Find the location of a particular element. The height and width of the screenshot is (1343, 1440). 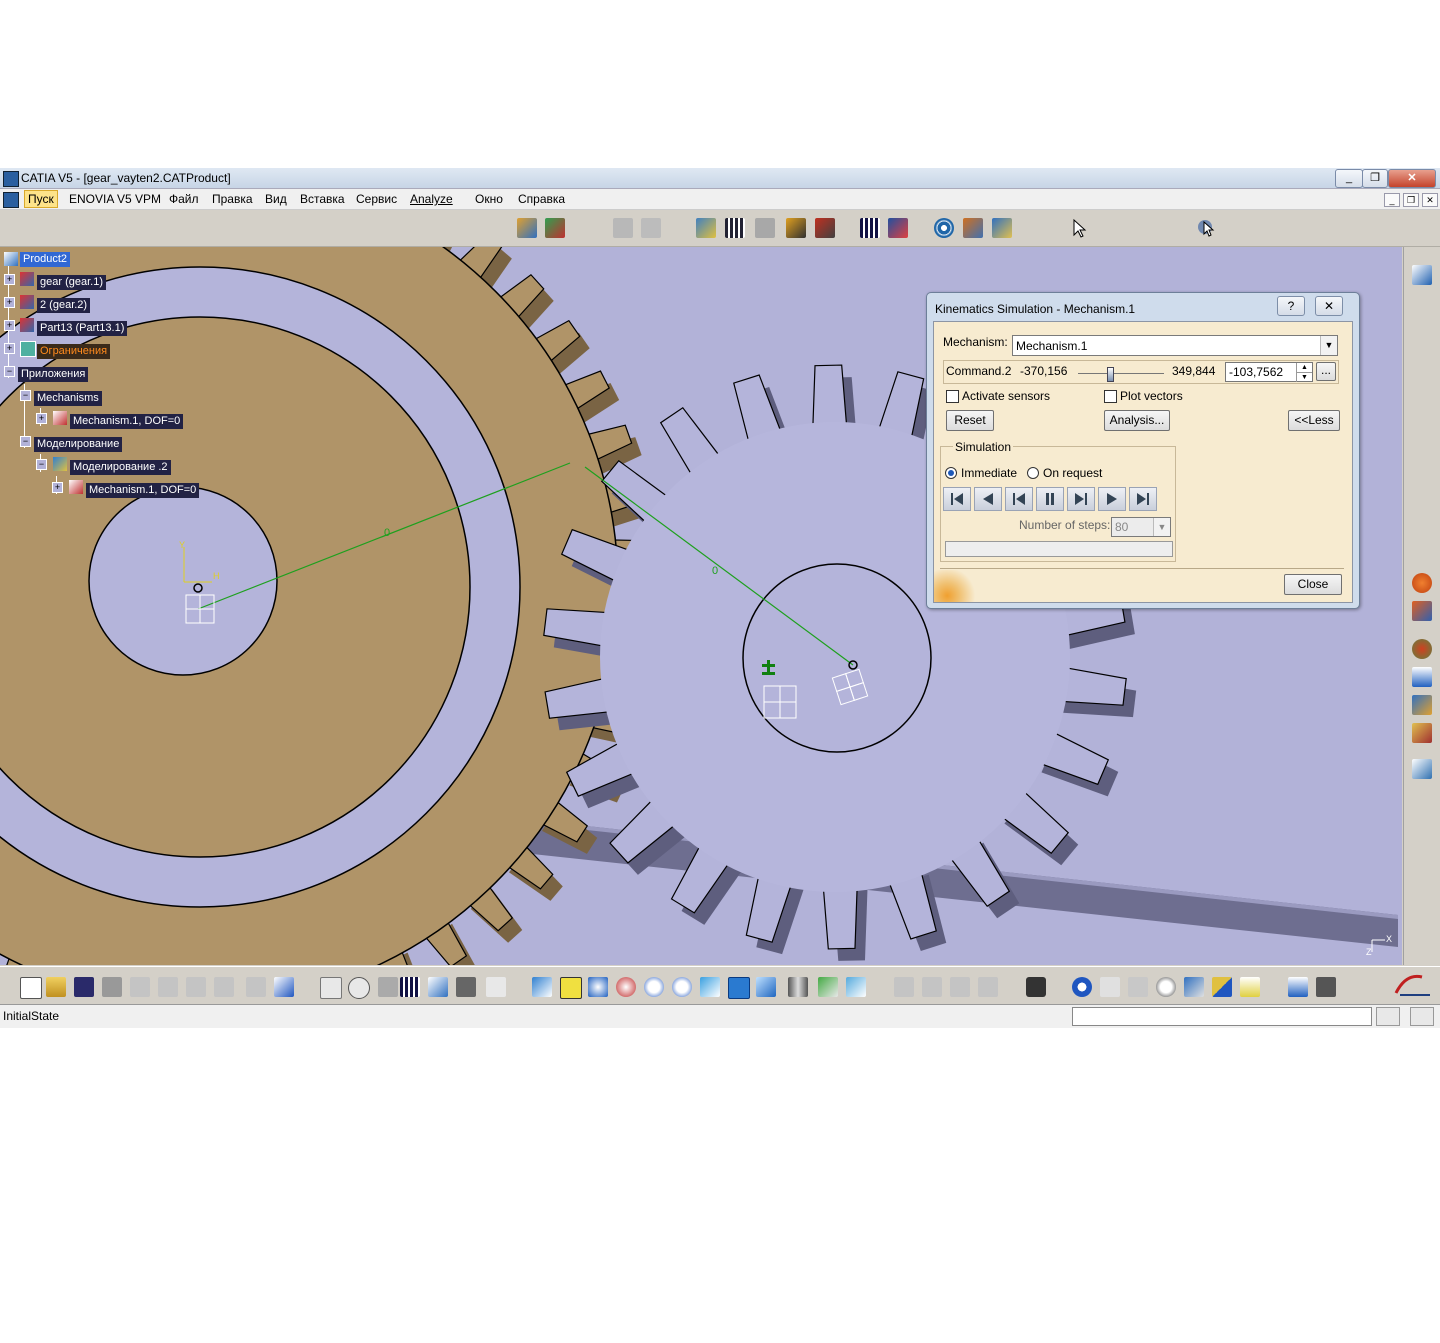

on-request-radio is located at coordinates (1033, 473).